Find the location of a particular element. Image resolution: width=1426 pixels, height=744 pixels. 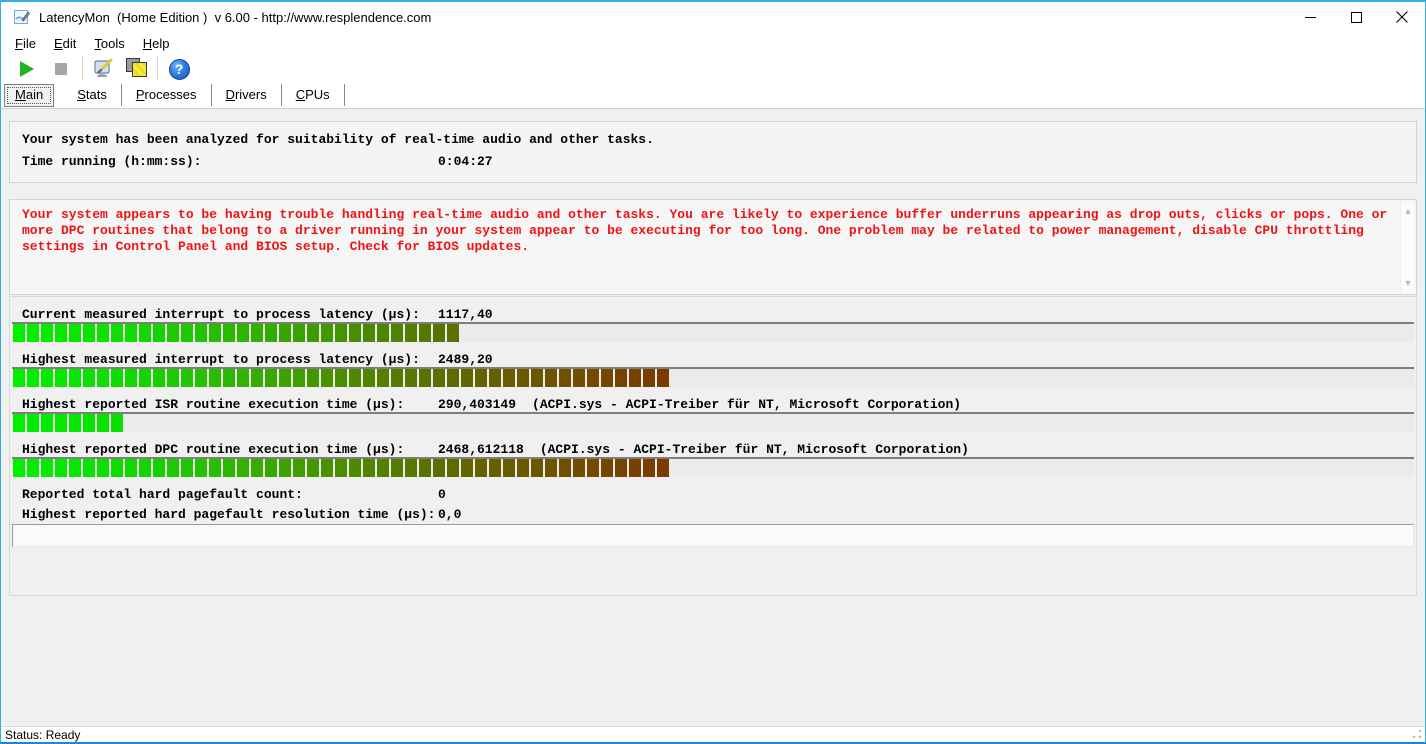

tab-main: Main is located at coordinates (29, 95).